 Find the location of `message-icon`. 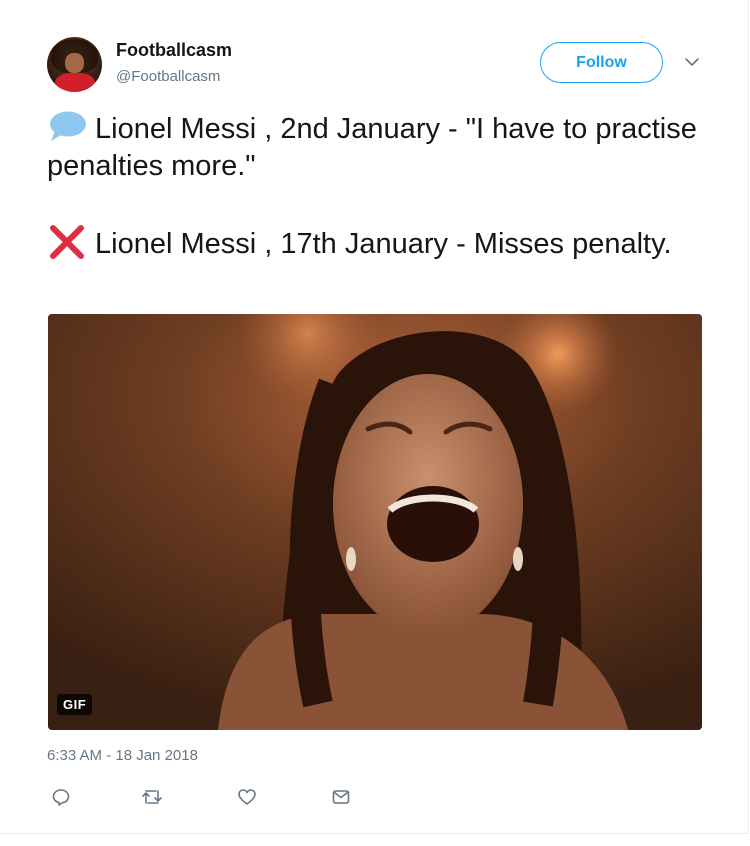

message-icon is located at coordinates (341, 797).